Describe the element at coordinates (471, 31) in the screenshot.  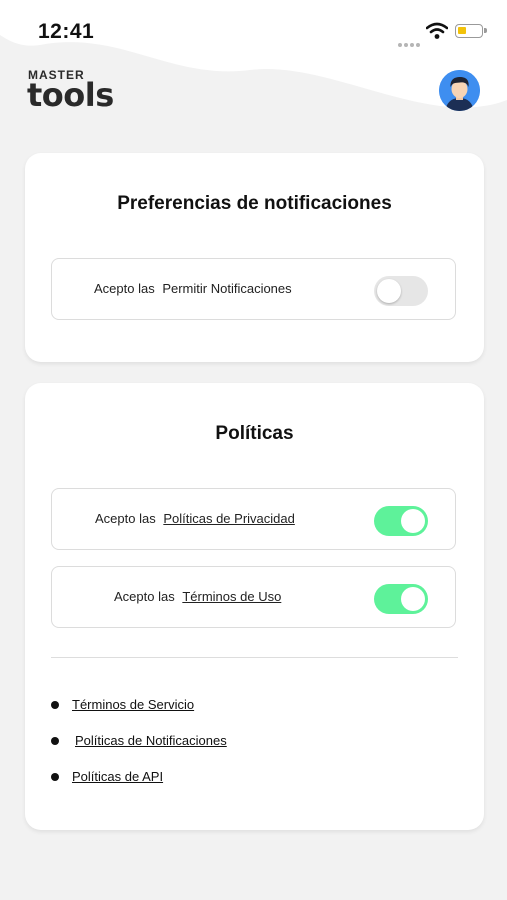
I see `battery-icon` at that location.